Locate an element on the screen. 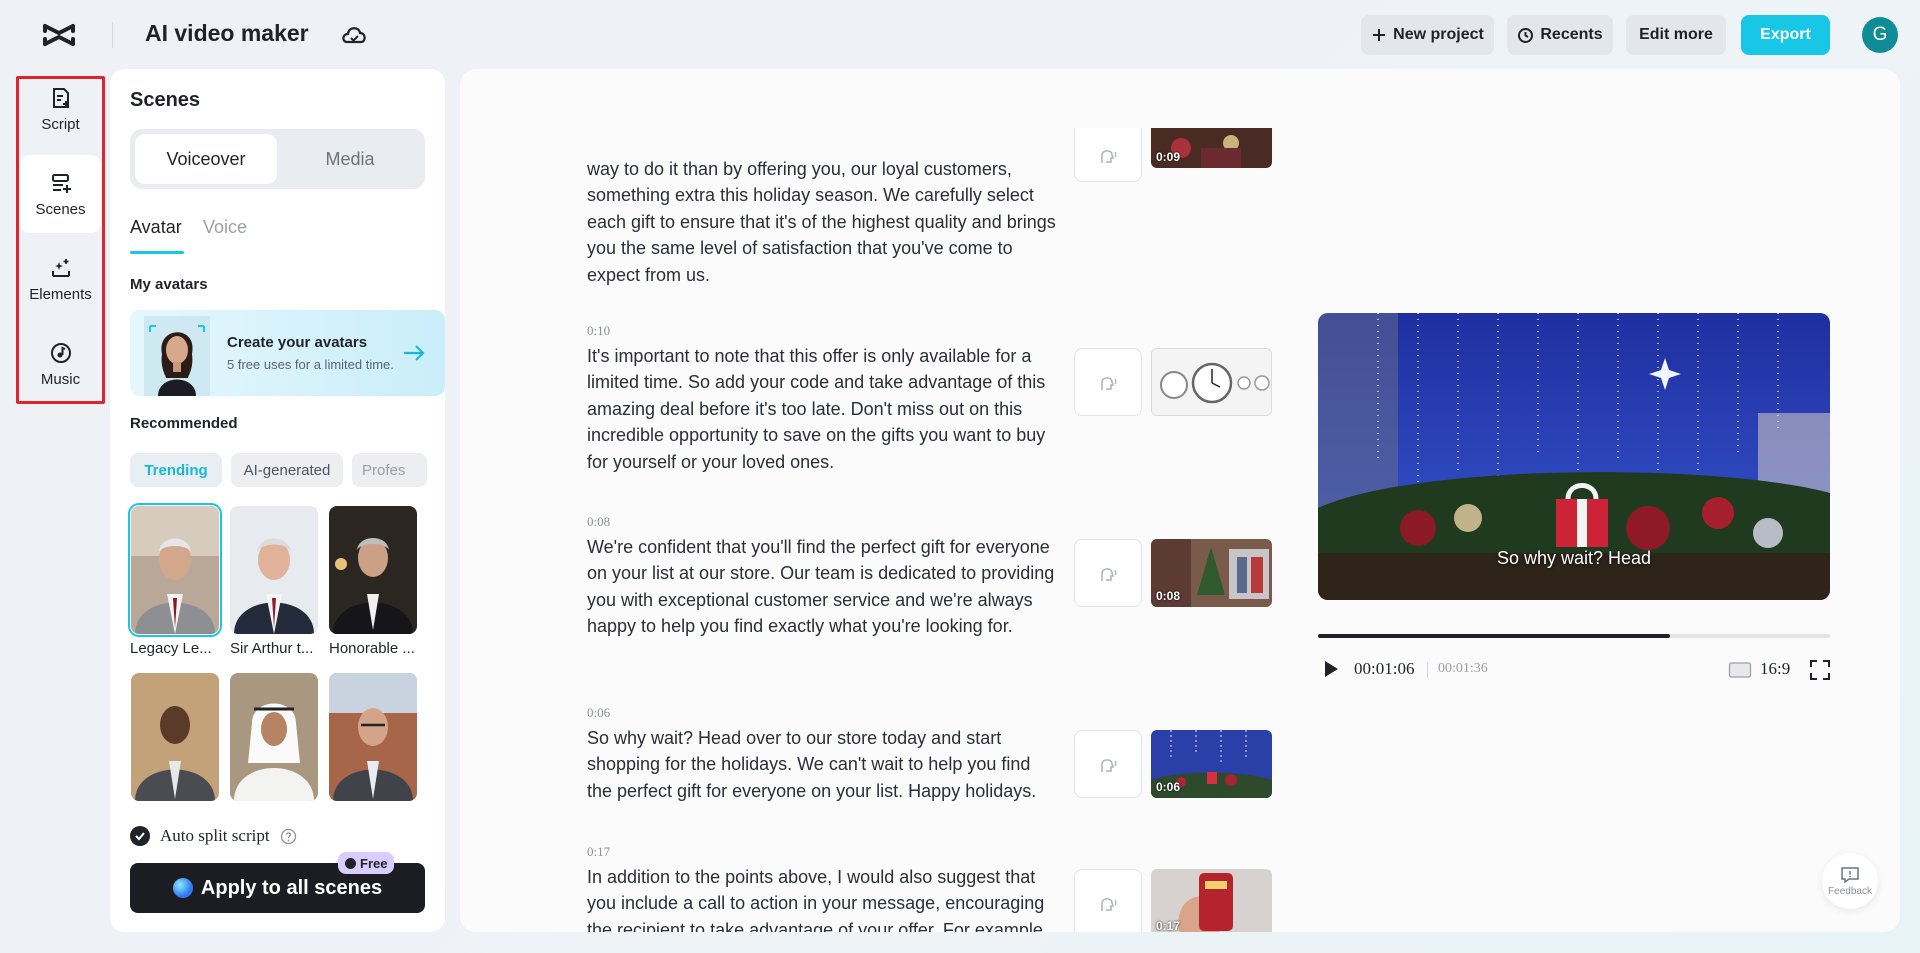  recents-button: Recents is located at coordinates (1560, 35).